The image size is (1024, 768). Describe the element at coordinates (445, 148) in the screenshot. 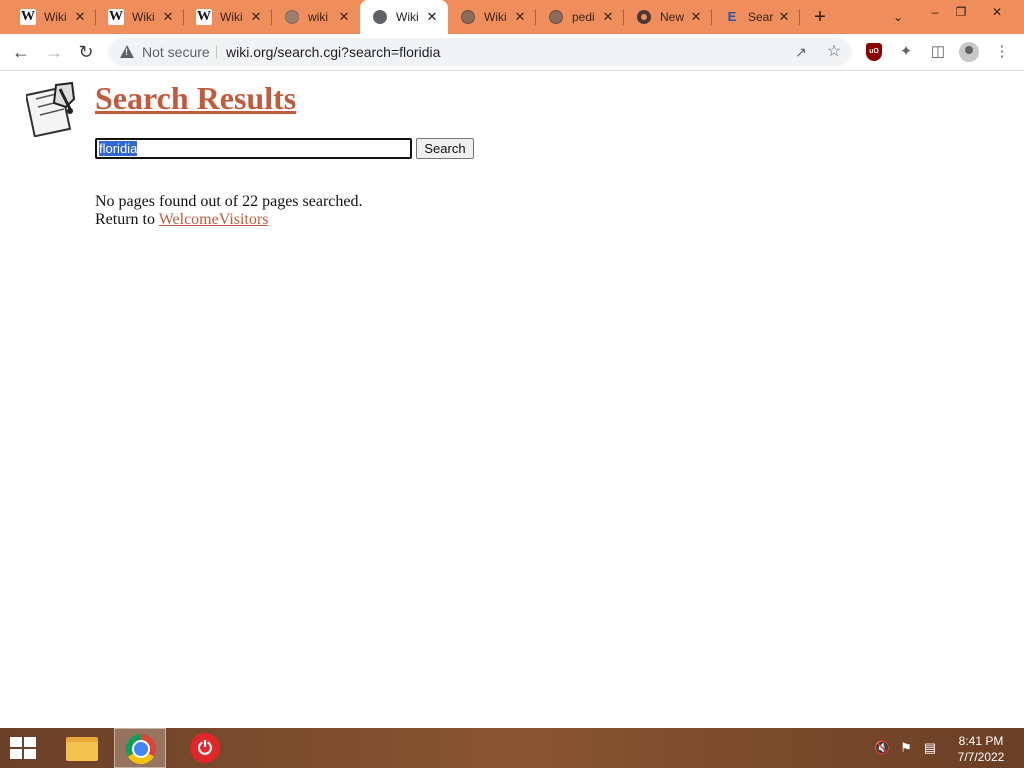

I see `search-button: Search` at that location.